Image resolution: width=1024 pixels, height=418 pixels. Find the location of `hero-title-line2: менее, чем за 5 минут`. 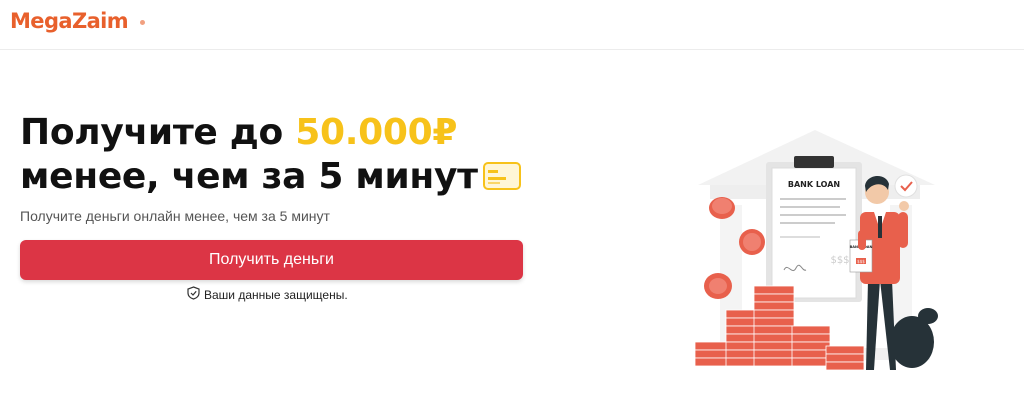

hero-title-line2: менее, чем за 5 минут is located at coordinates (249, 176).